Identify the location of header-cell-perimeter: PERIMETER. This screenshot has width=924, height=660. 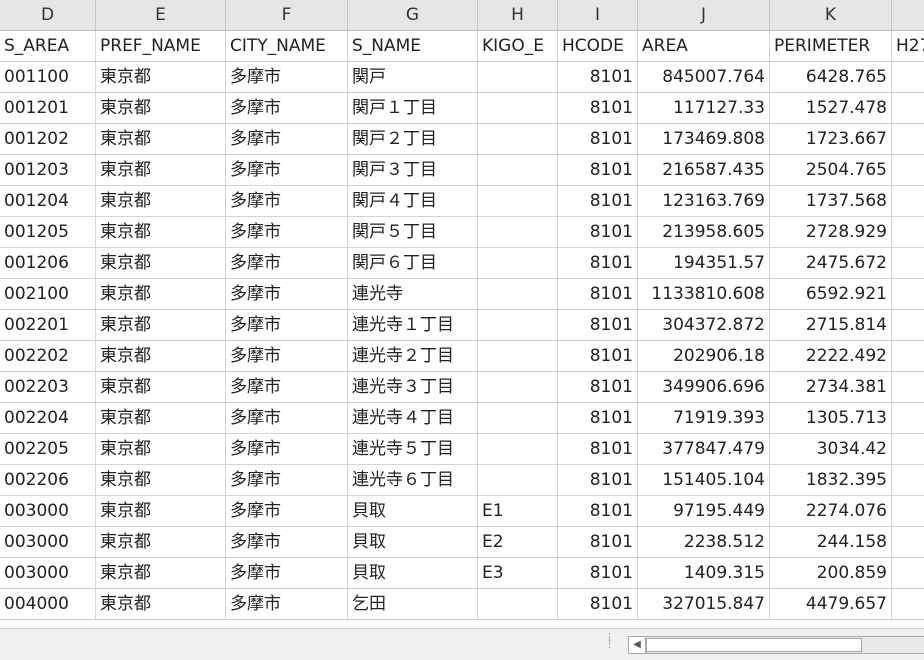
(831, 46).